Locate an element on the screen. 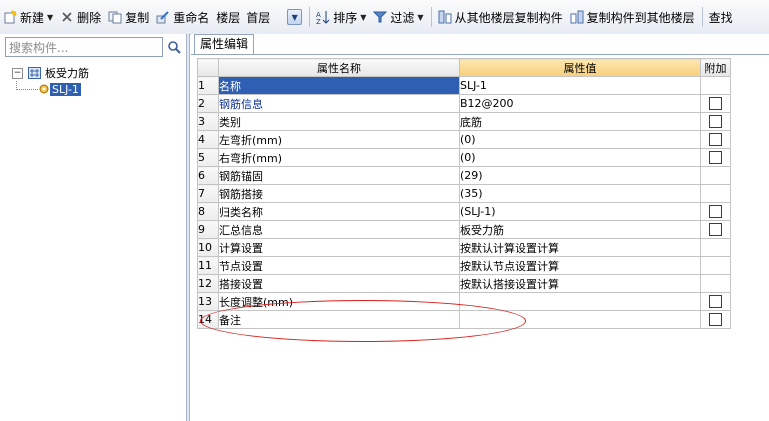 The width and height of the screenshot is (769, 421). row-number: 4 is located at coordinates (208, 139).